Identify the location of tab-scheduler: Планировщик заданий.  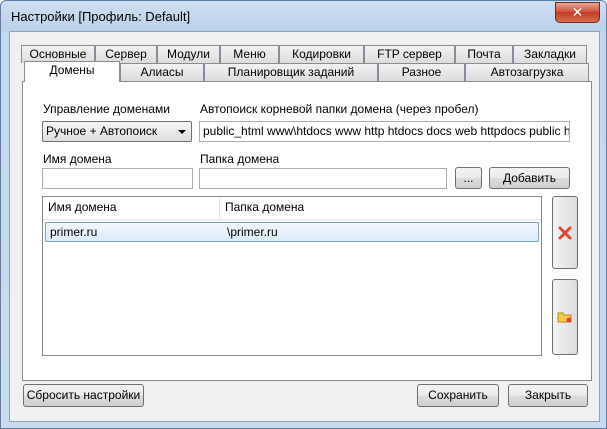
(291, 72).